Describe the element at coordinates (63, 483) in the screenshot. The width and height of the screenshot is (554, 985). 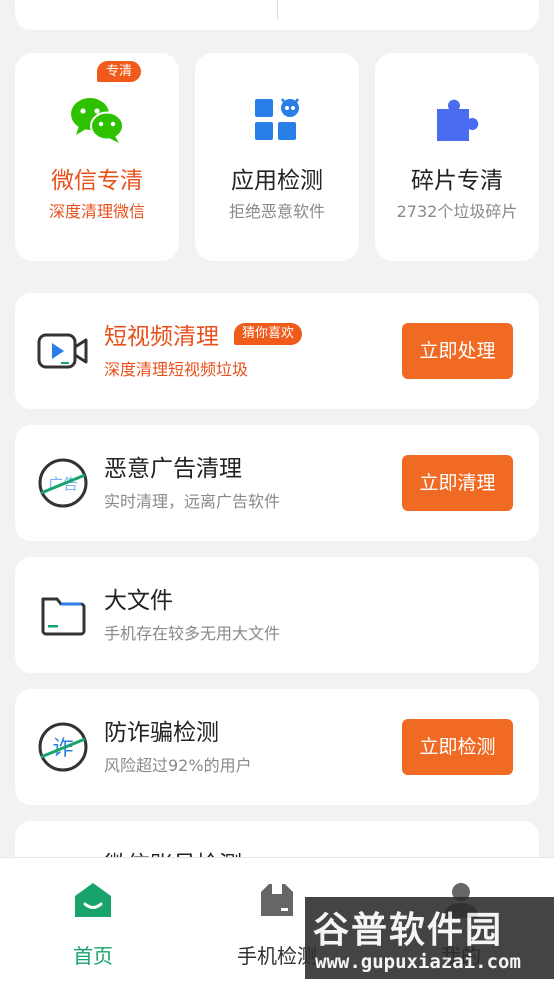
I see `ad-block-icon: 广告` at that location.